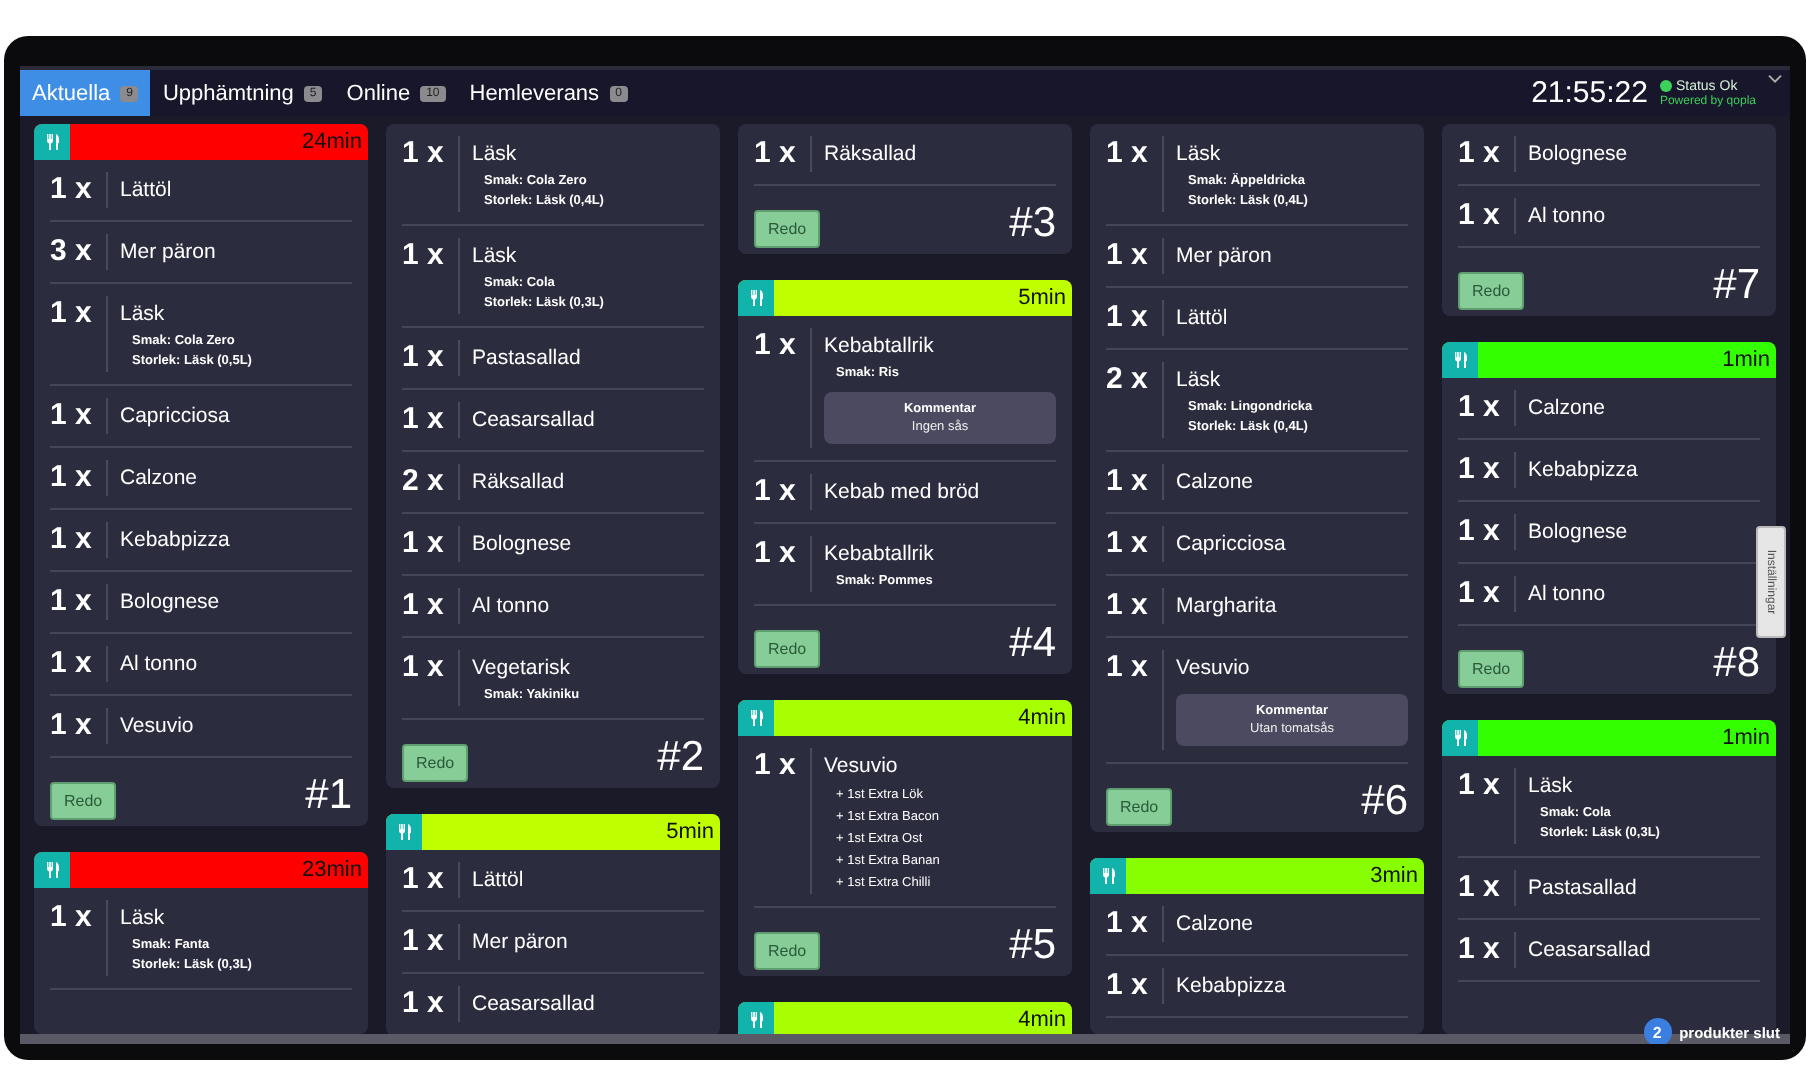 The width and height of the screenshot is (1810, 1074). What do you see at coordinates (1589, 93) in the screenshot?
I see `clock: 21:55:22` at bounding box center [1589, 93].